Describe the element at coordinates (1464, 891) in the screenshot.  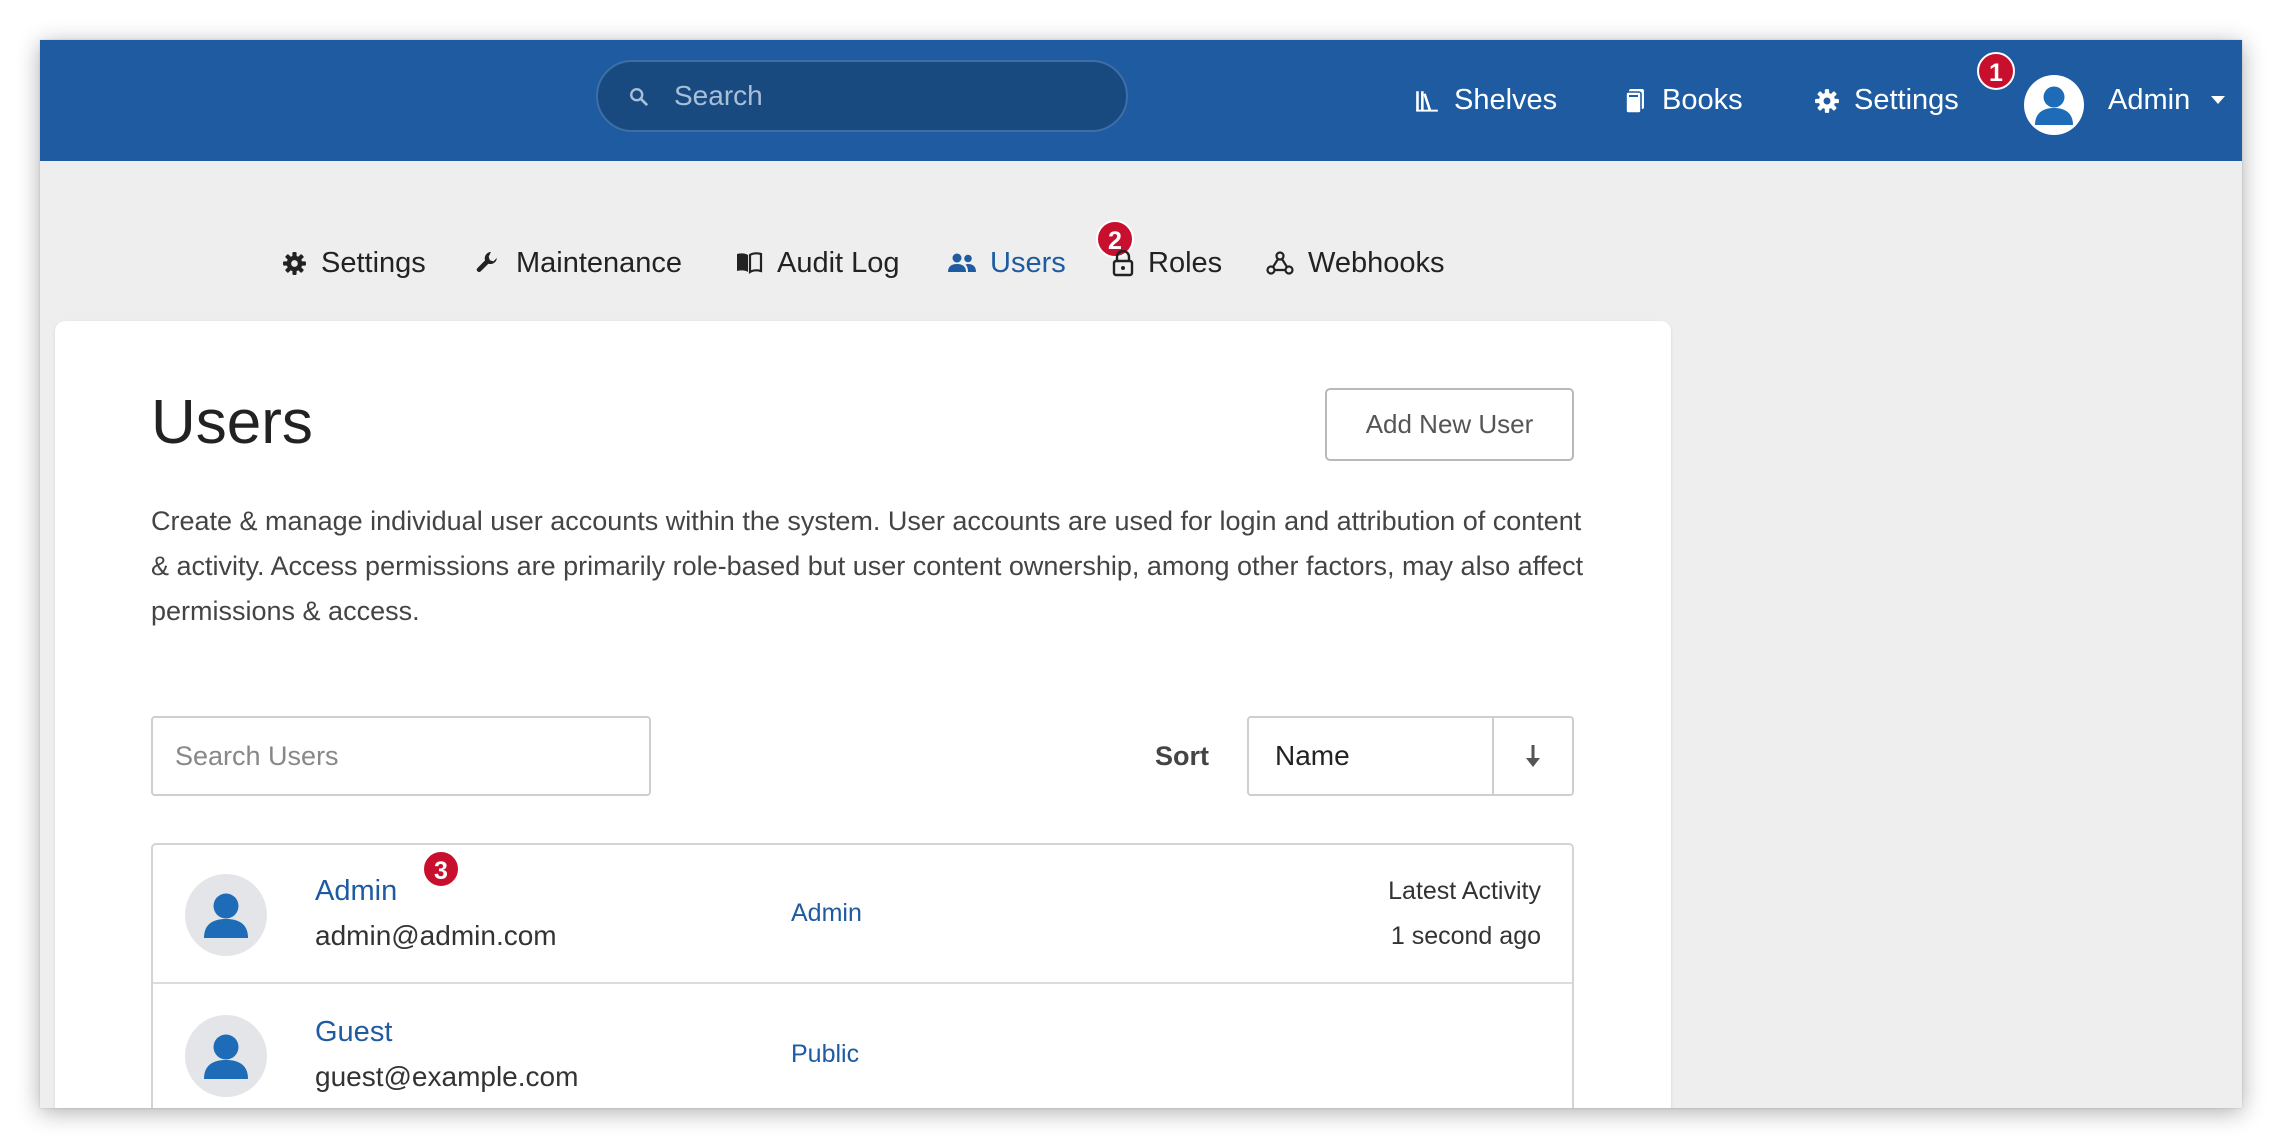
I see `latest-activity-label: Latest Activity` at that location.